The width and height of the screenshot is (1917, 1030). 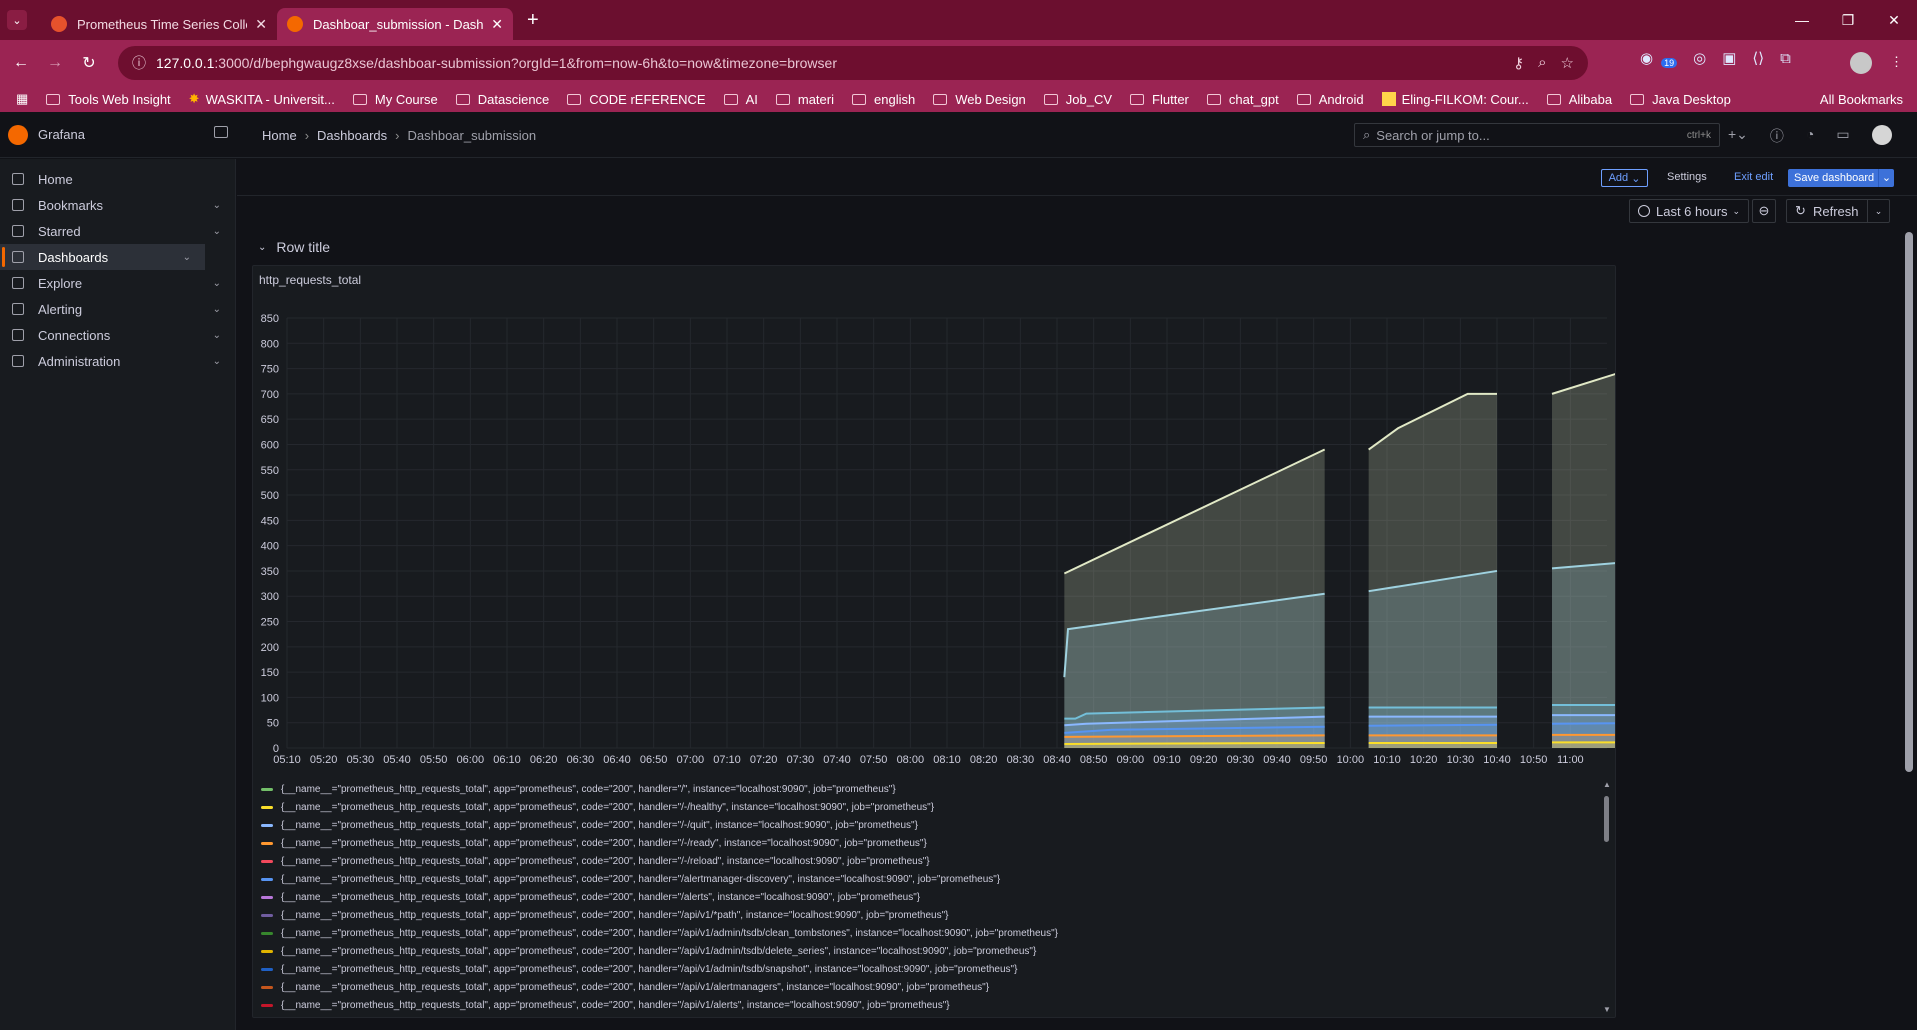 What do you see at coordinates (1607, 1009) in the screenshot?
I see `scroll-down-icon: ▼` at bounding box center [1607, 1009].